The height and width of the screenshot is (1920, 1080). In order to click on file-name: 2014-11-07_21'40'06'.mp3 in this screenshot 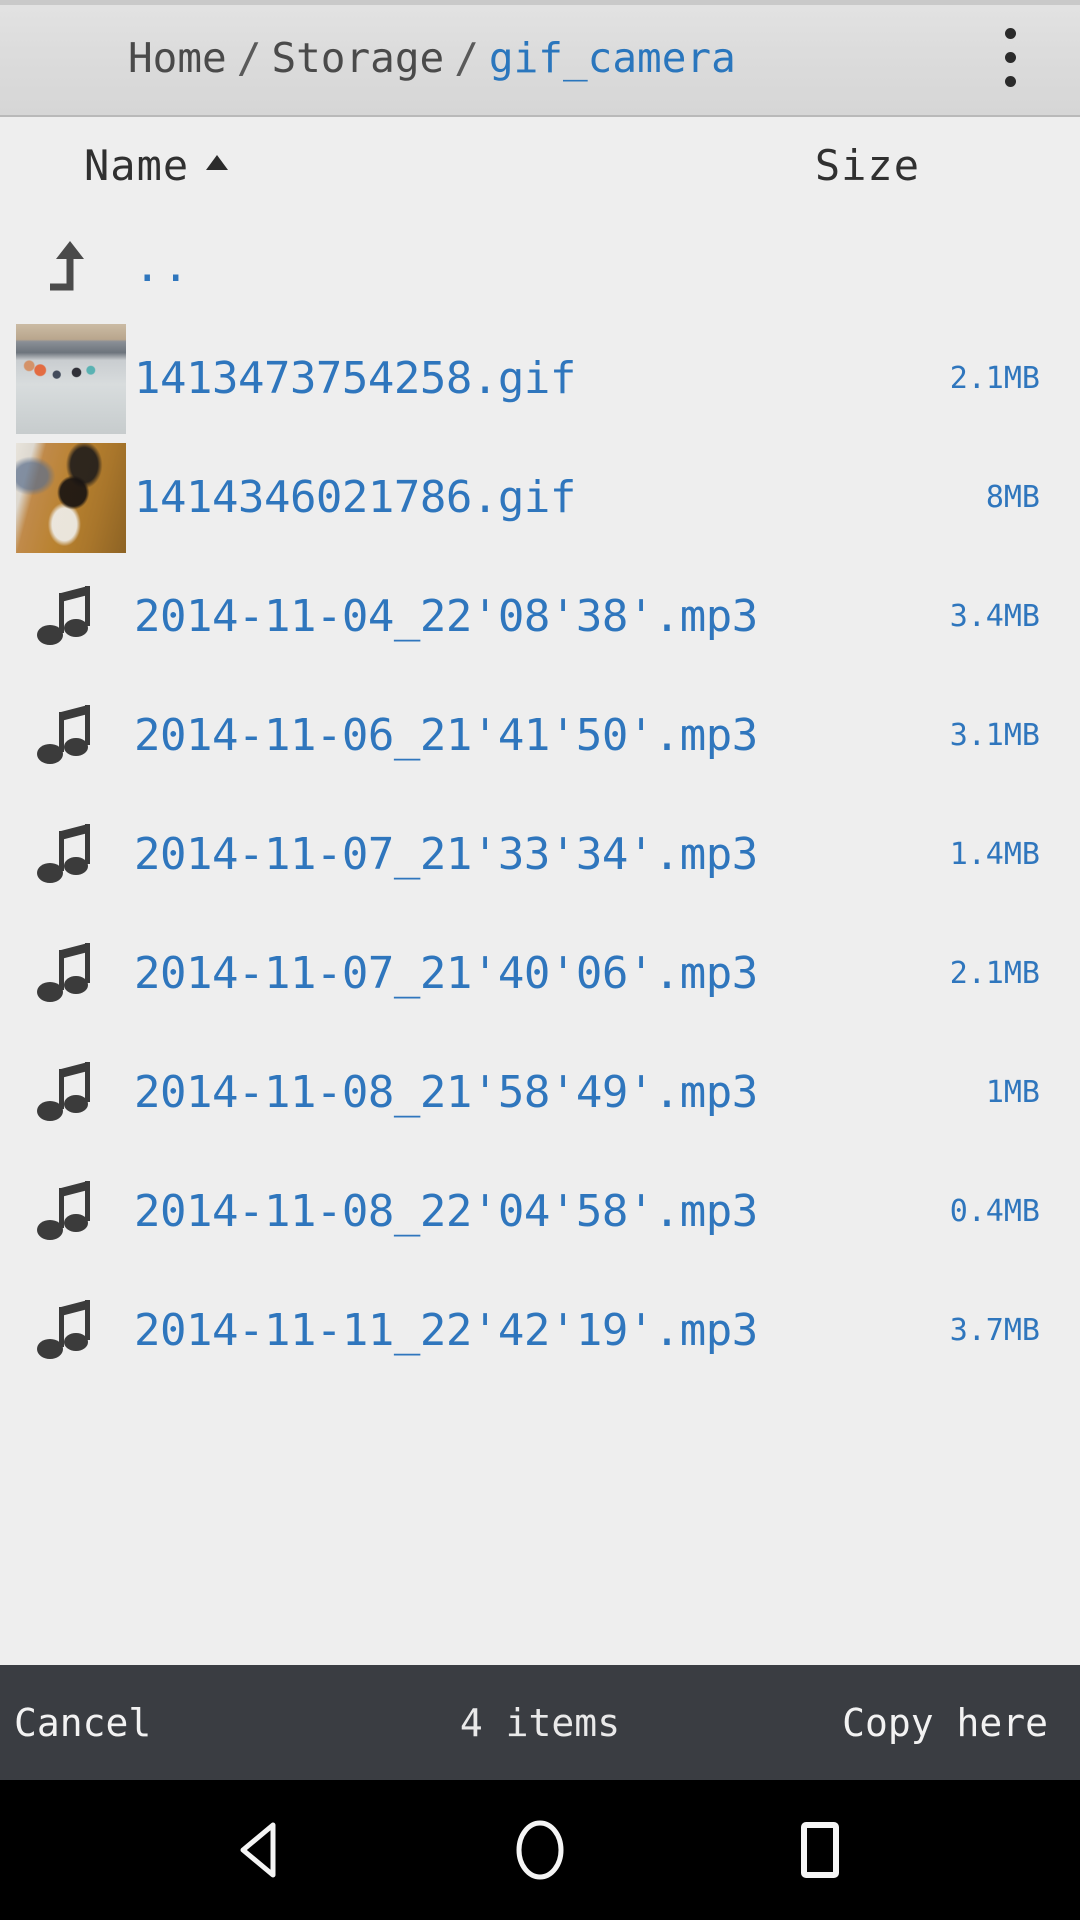, I will do `click(446, 973)`.